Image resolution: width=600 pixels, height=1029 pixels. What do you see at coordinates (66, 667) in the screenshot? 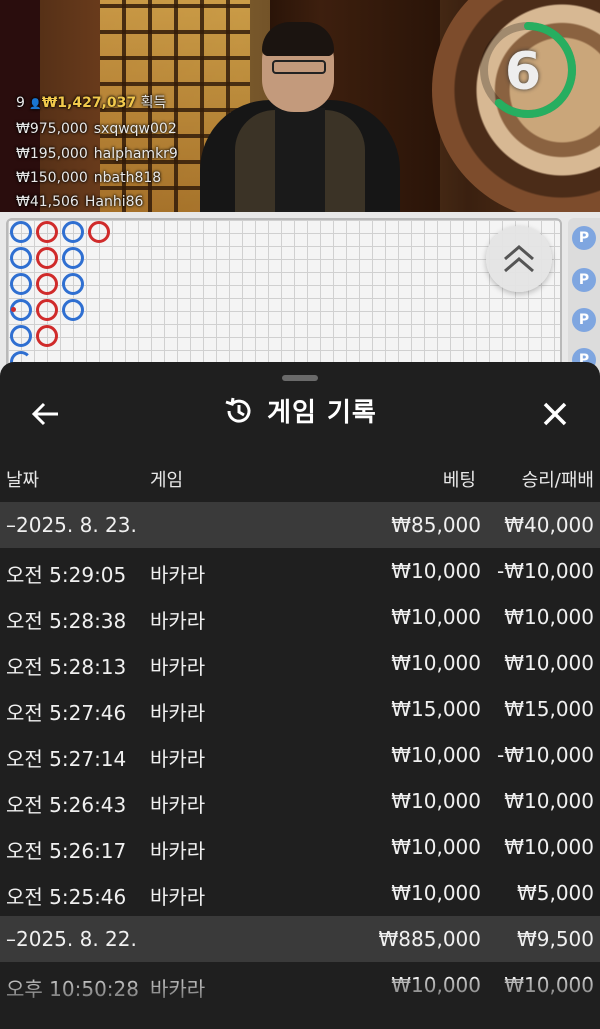
I see `row-time: 오전 5:28:13` at bounding box center [66, 667].